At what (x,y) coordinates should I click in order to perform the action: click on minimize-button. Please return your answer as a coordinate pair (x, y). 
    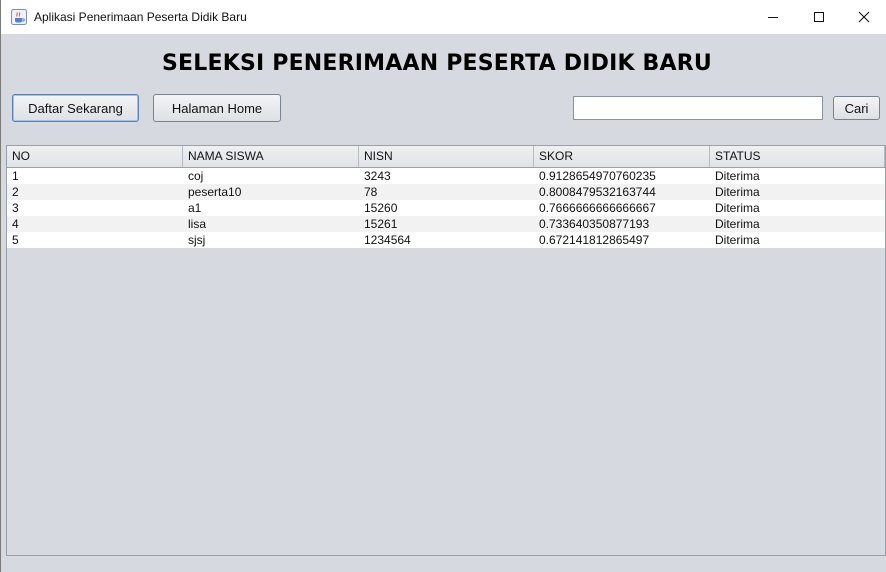
    Looking at the image, I should click on (773, 17).